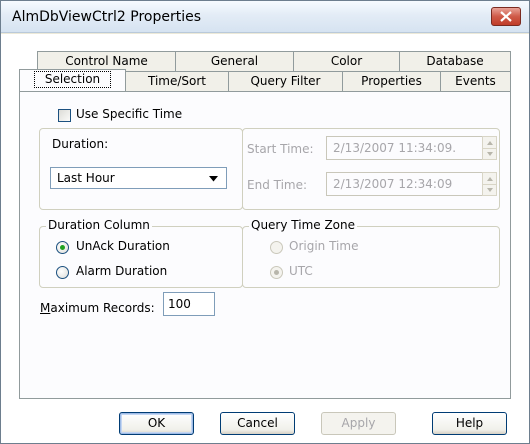 The image size is (530, 444). Describe the element at coordinates (106, 61) in the screenshot. I see `tab-control-name: Control Name` at that location.